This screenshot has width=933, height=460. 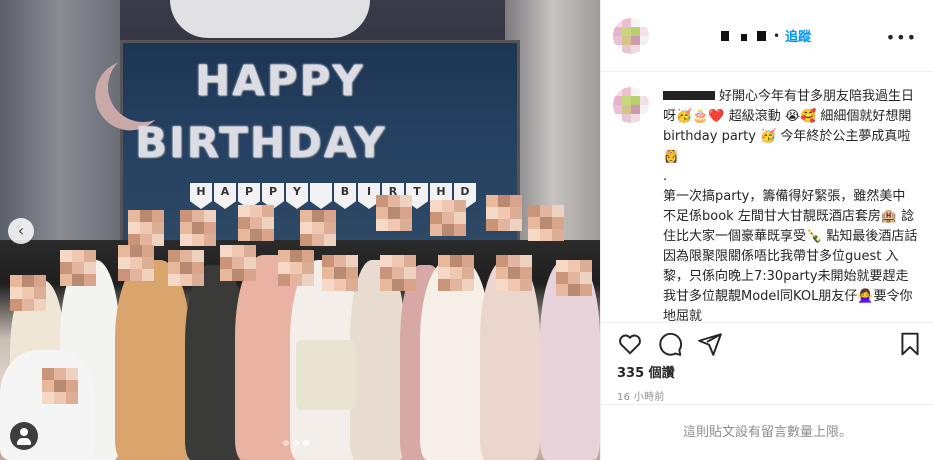 What do you see at coordinates (715, 35) in the screenshot?
I see `username` at bounding box center [715, 35].